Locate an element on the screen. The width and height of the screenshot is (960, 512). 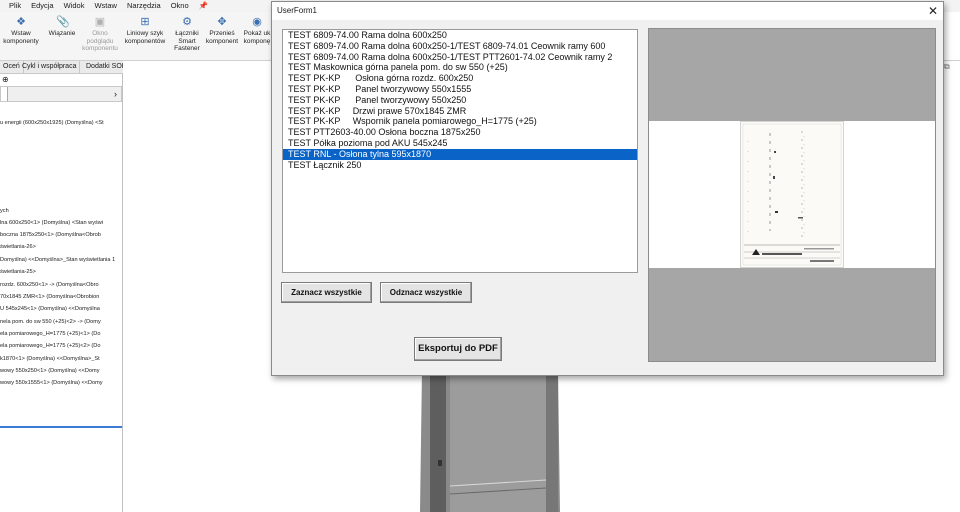
tree-item: nela pom. do sw 550 (+25)<2> -> (Domy is located at coordinates (50, 322).